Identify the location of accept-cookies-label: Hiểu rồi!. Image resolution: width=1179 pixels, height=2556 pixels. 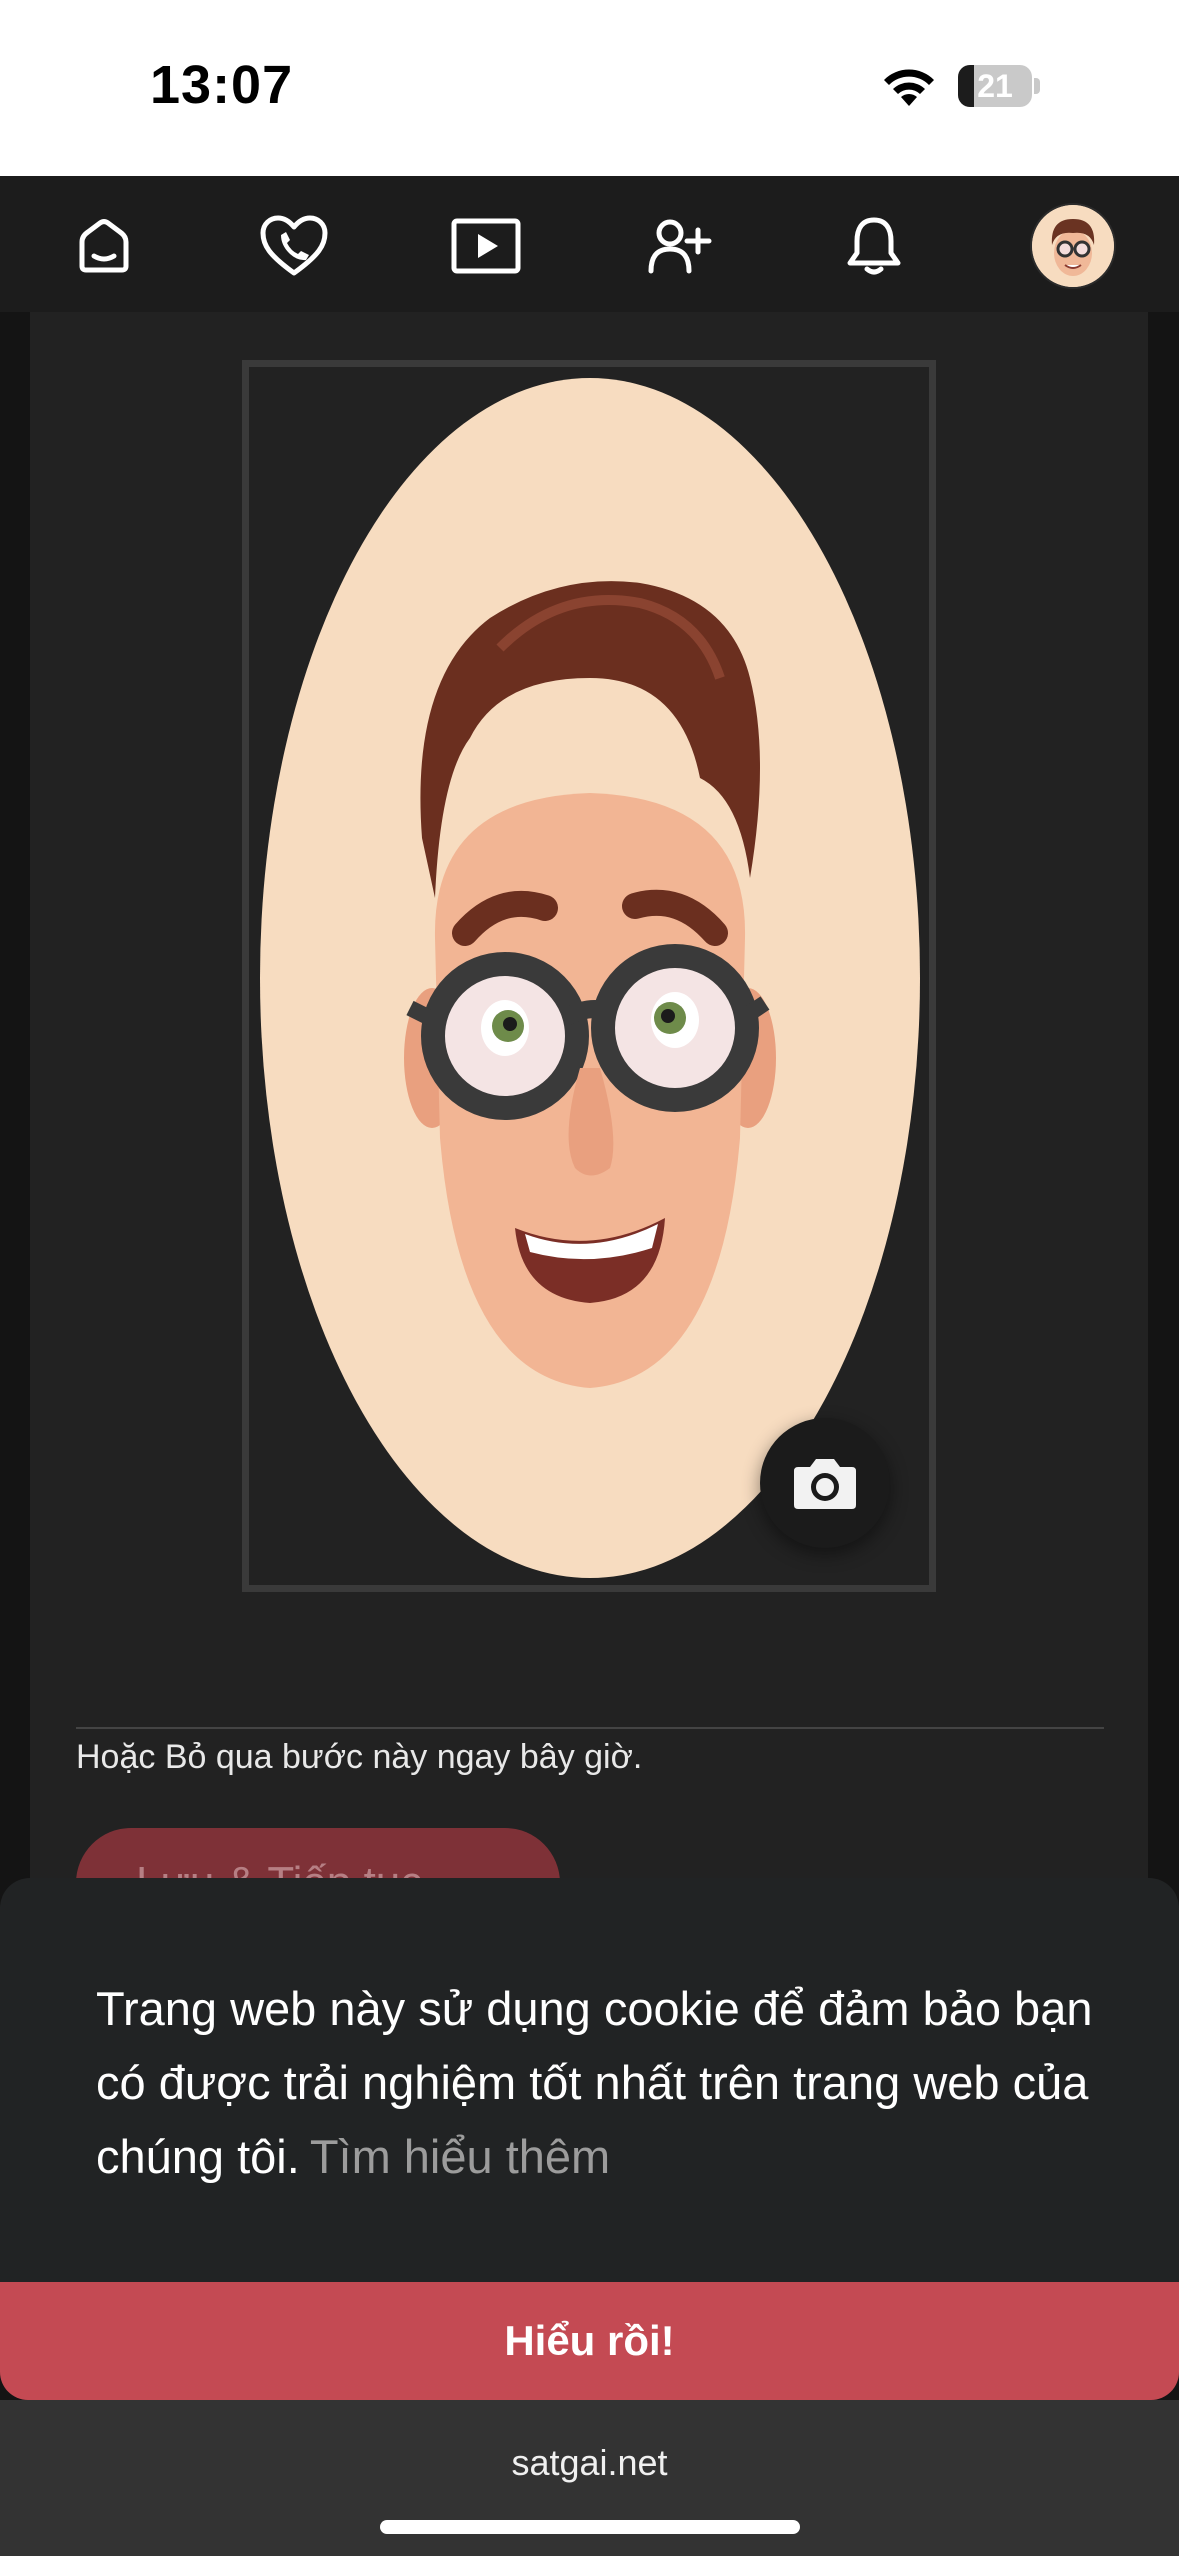
(589, 2340).